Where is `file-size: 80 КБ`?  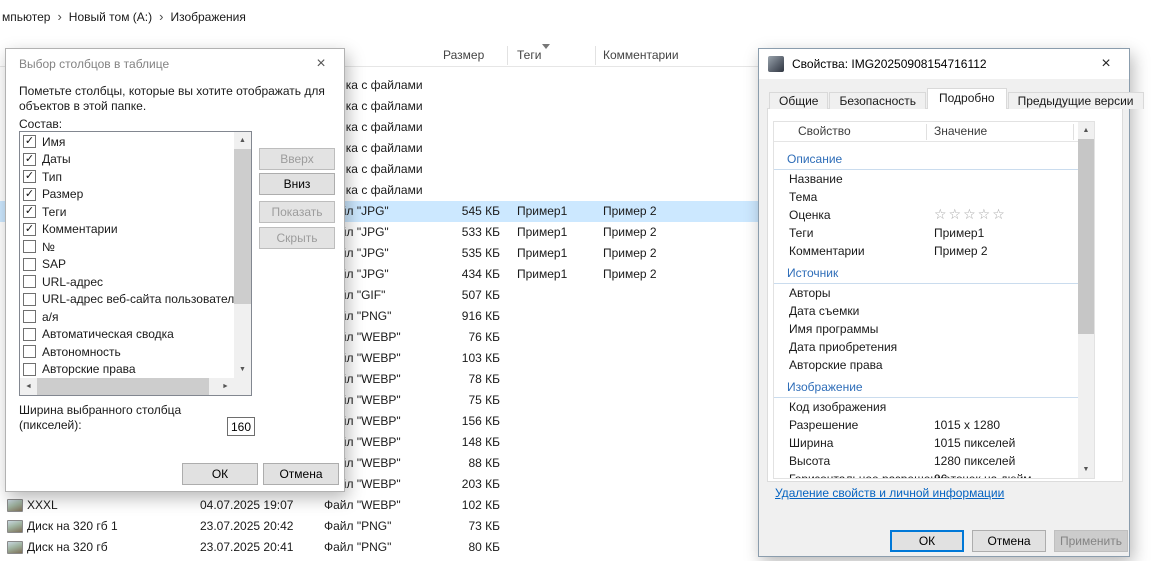 file-size: 80 КБ is located at coordinates (484, 547).